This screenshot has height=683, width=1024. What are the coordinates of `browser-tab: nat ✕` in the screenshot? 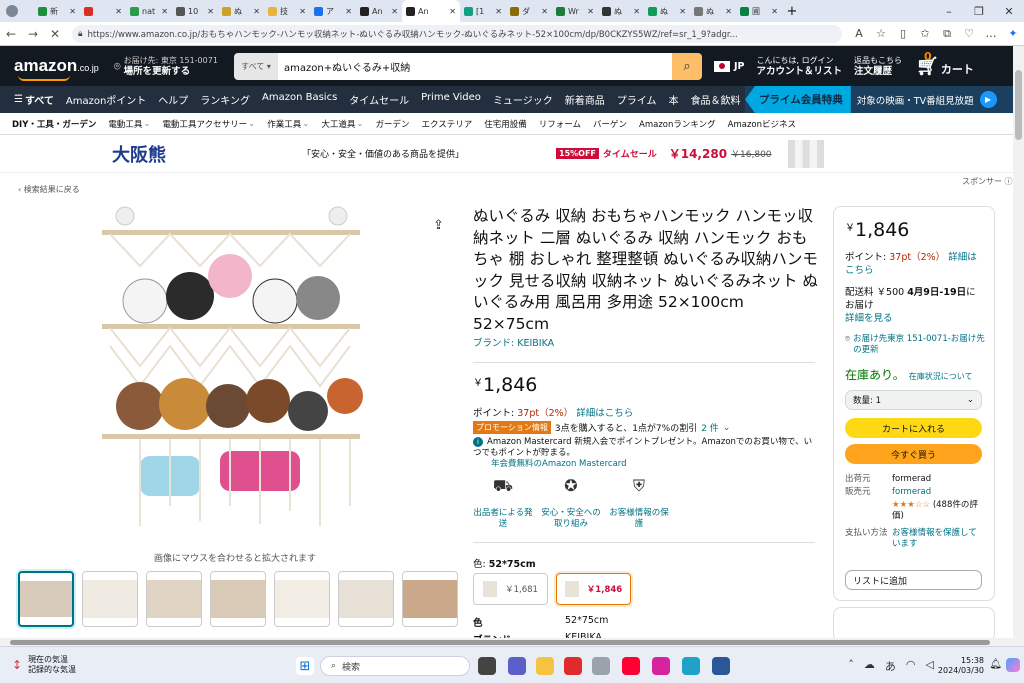 It's located at (149, 11).